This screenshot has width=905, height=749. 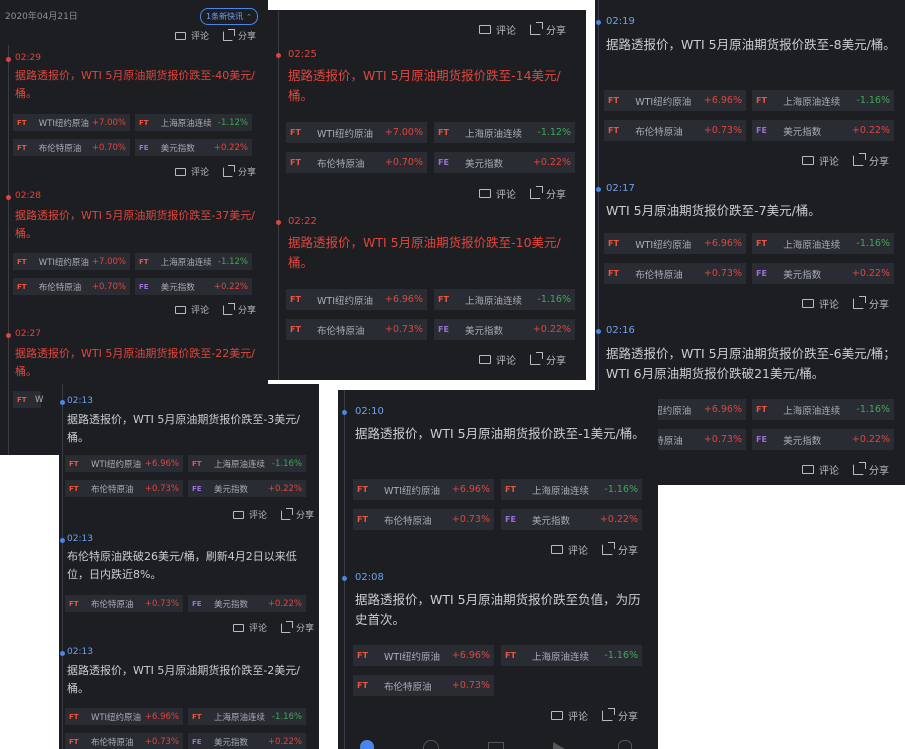 I want to click on news-headline: 据路透报价，WTI 5月原油期货报价跌至-3美元/桶。, so click(x=191, y=428).